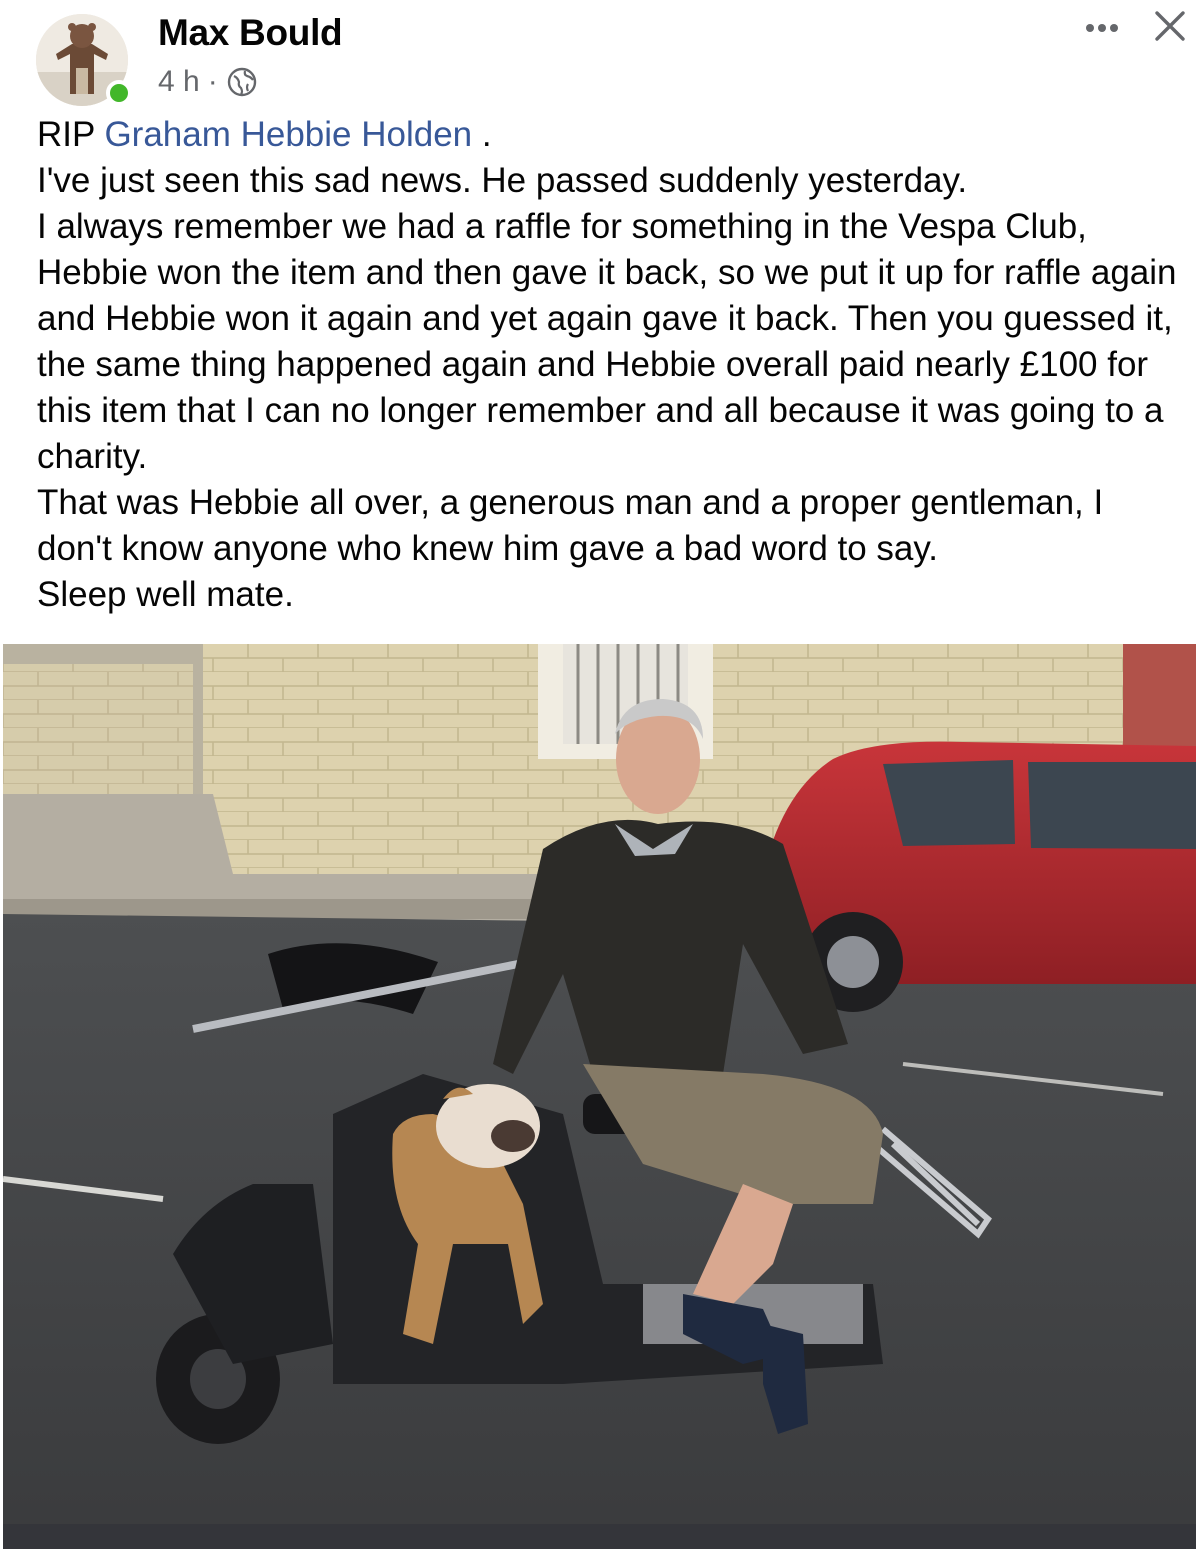 The width and height of the screenshot is (1196, 1549). I want to click on close-button, so click(1170, 26).